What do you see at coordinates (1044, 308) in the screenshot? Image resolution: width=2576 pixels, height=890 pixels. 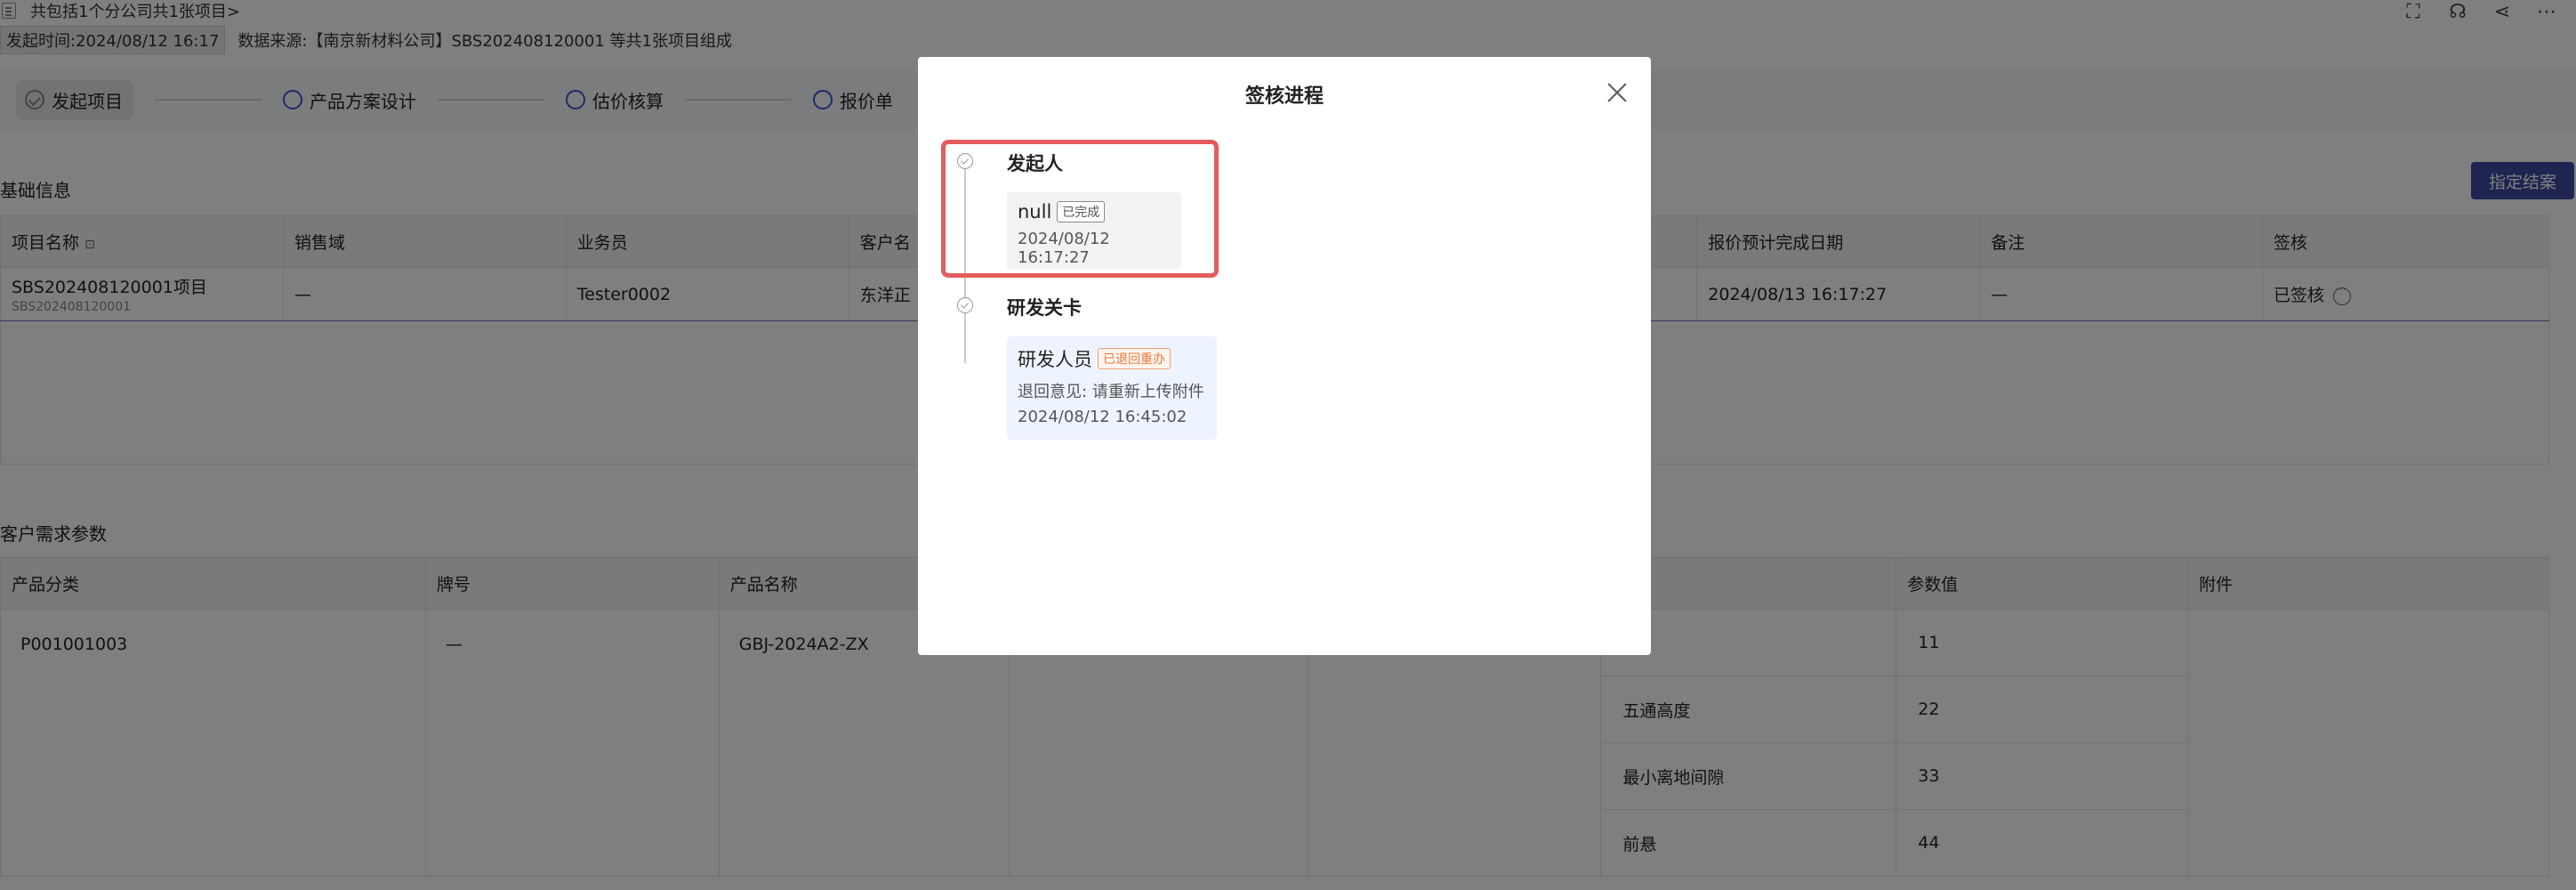 I see `timeline-node-title: 研发关卡` at bounding box center [1044, 308].